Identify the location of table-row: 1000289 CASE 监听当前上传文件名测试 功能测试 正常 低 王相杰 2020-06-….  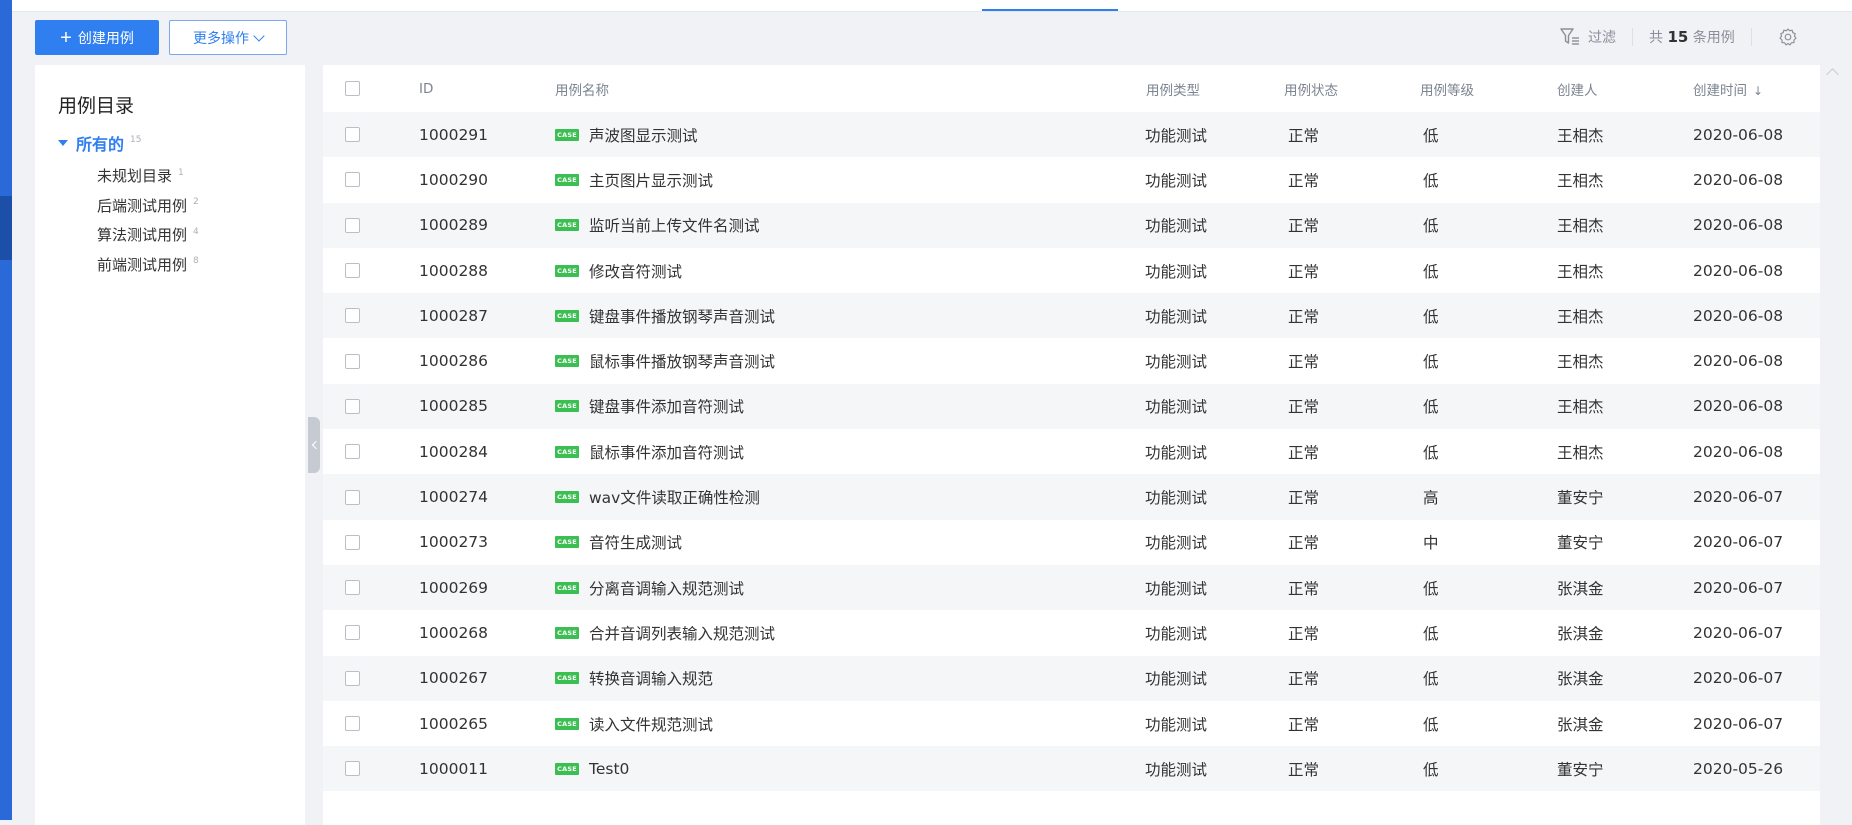
(1071, 225).